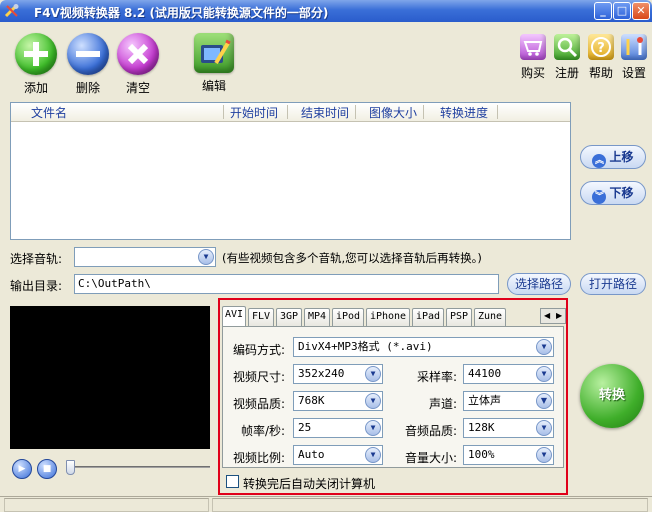 The height and width of the screenshot is (512, 652). I want to click on shutdown-checkbox, so click(232, 481).